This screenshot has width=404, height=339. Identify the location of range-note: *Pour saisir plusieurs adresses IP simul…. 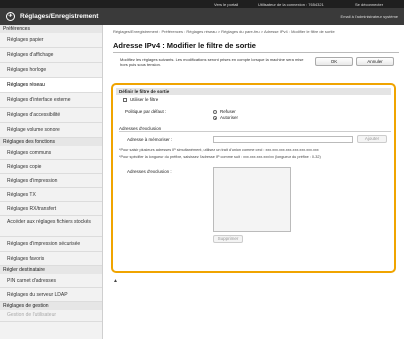
(219, 150).